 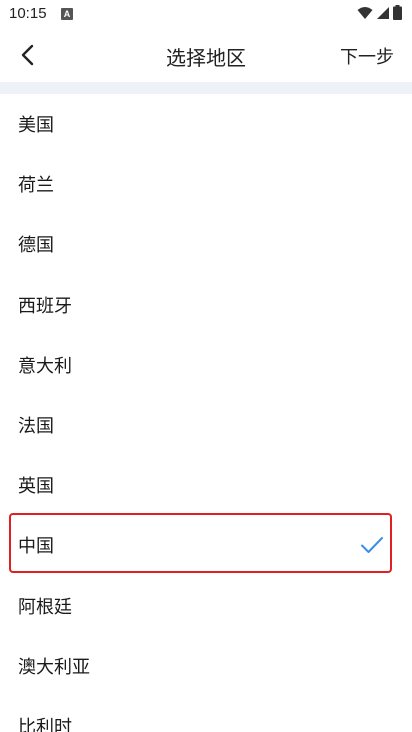 What do you see at coordinates (206, 124) in the screenshot?
I see `list-item: 美国` at bounding box center [206, 124].